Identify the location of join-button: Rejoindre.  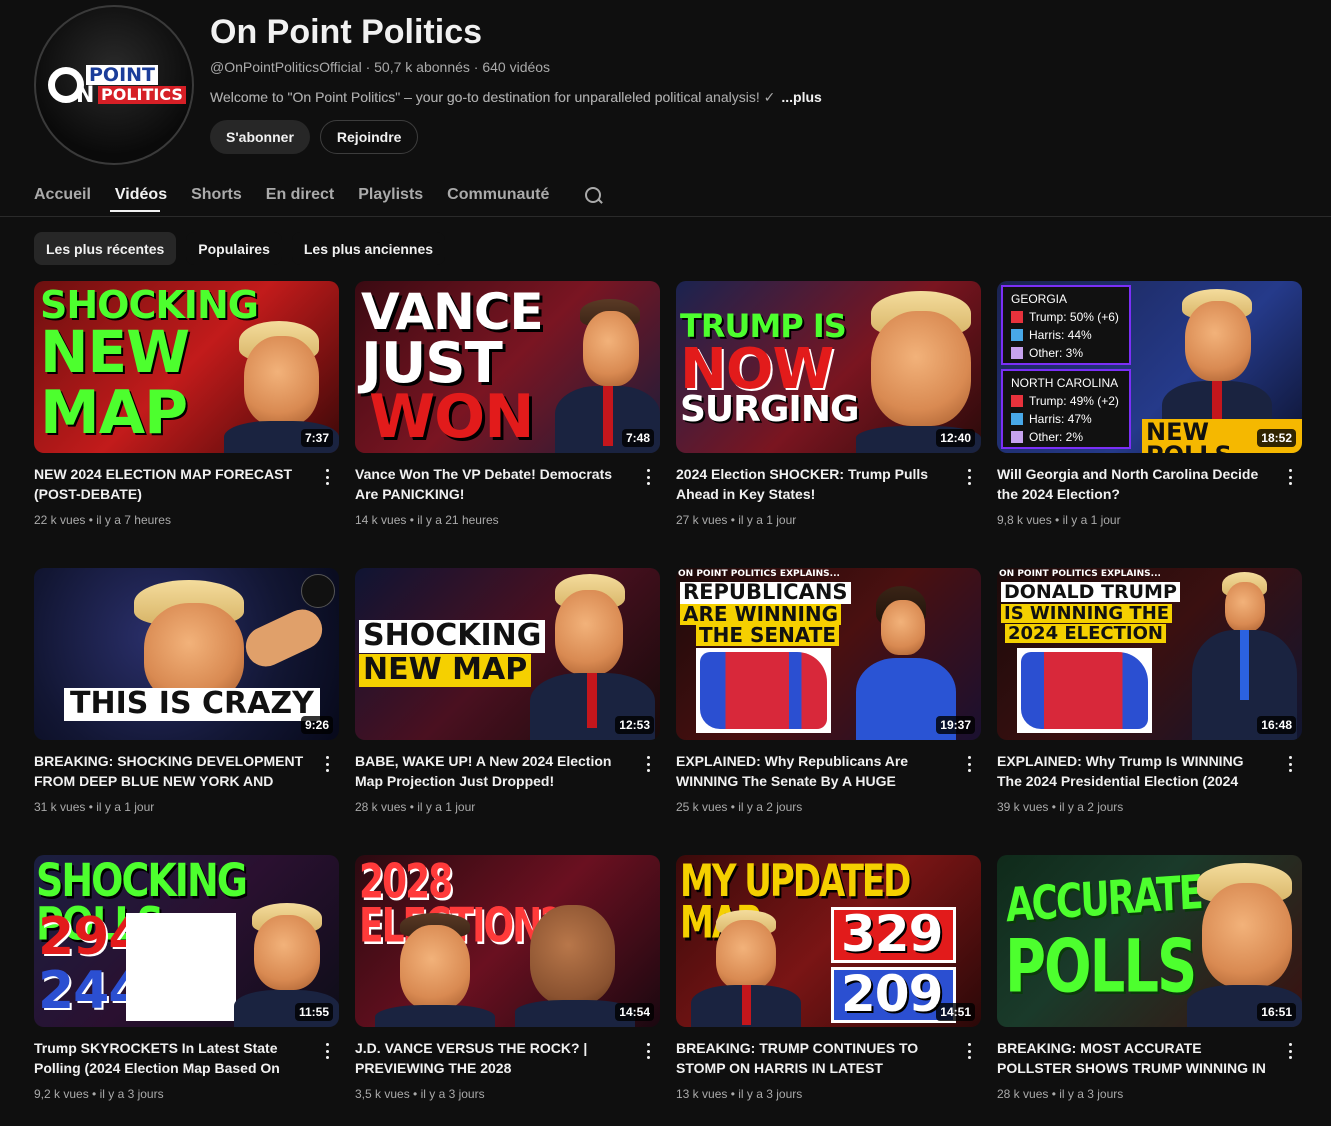
(369, 137).